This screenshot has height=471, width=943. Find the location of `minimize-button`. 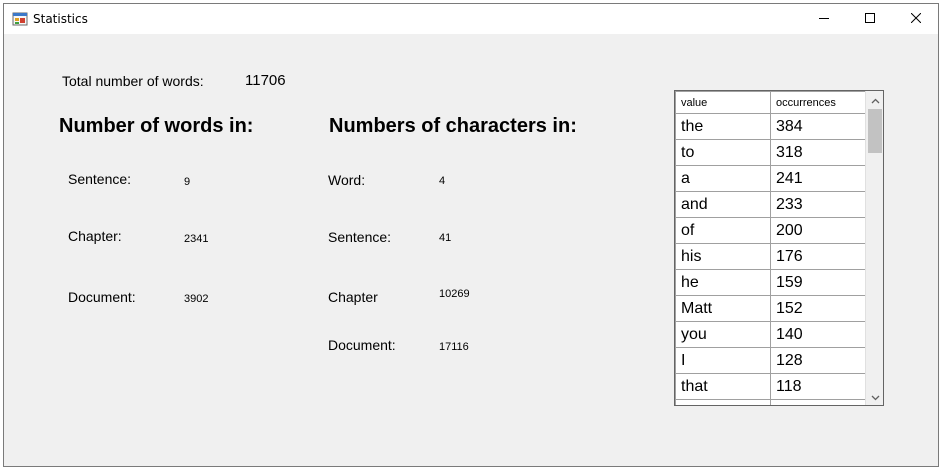

minimize-button is located at coordinates (824, 19).